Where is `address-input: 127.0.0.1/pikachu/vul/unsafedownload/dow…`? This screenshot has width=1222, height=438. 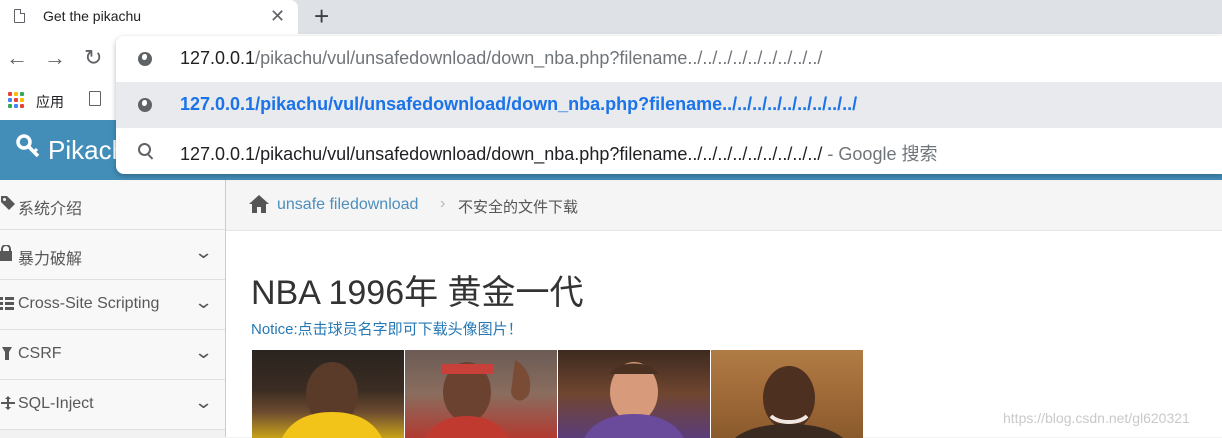
address-input: 127.0.0.1/pikachu/vul/unsafedownload/dow… is located at coordinates (501, 58).